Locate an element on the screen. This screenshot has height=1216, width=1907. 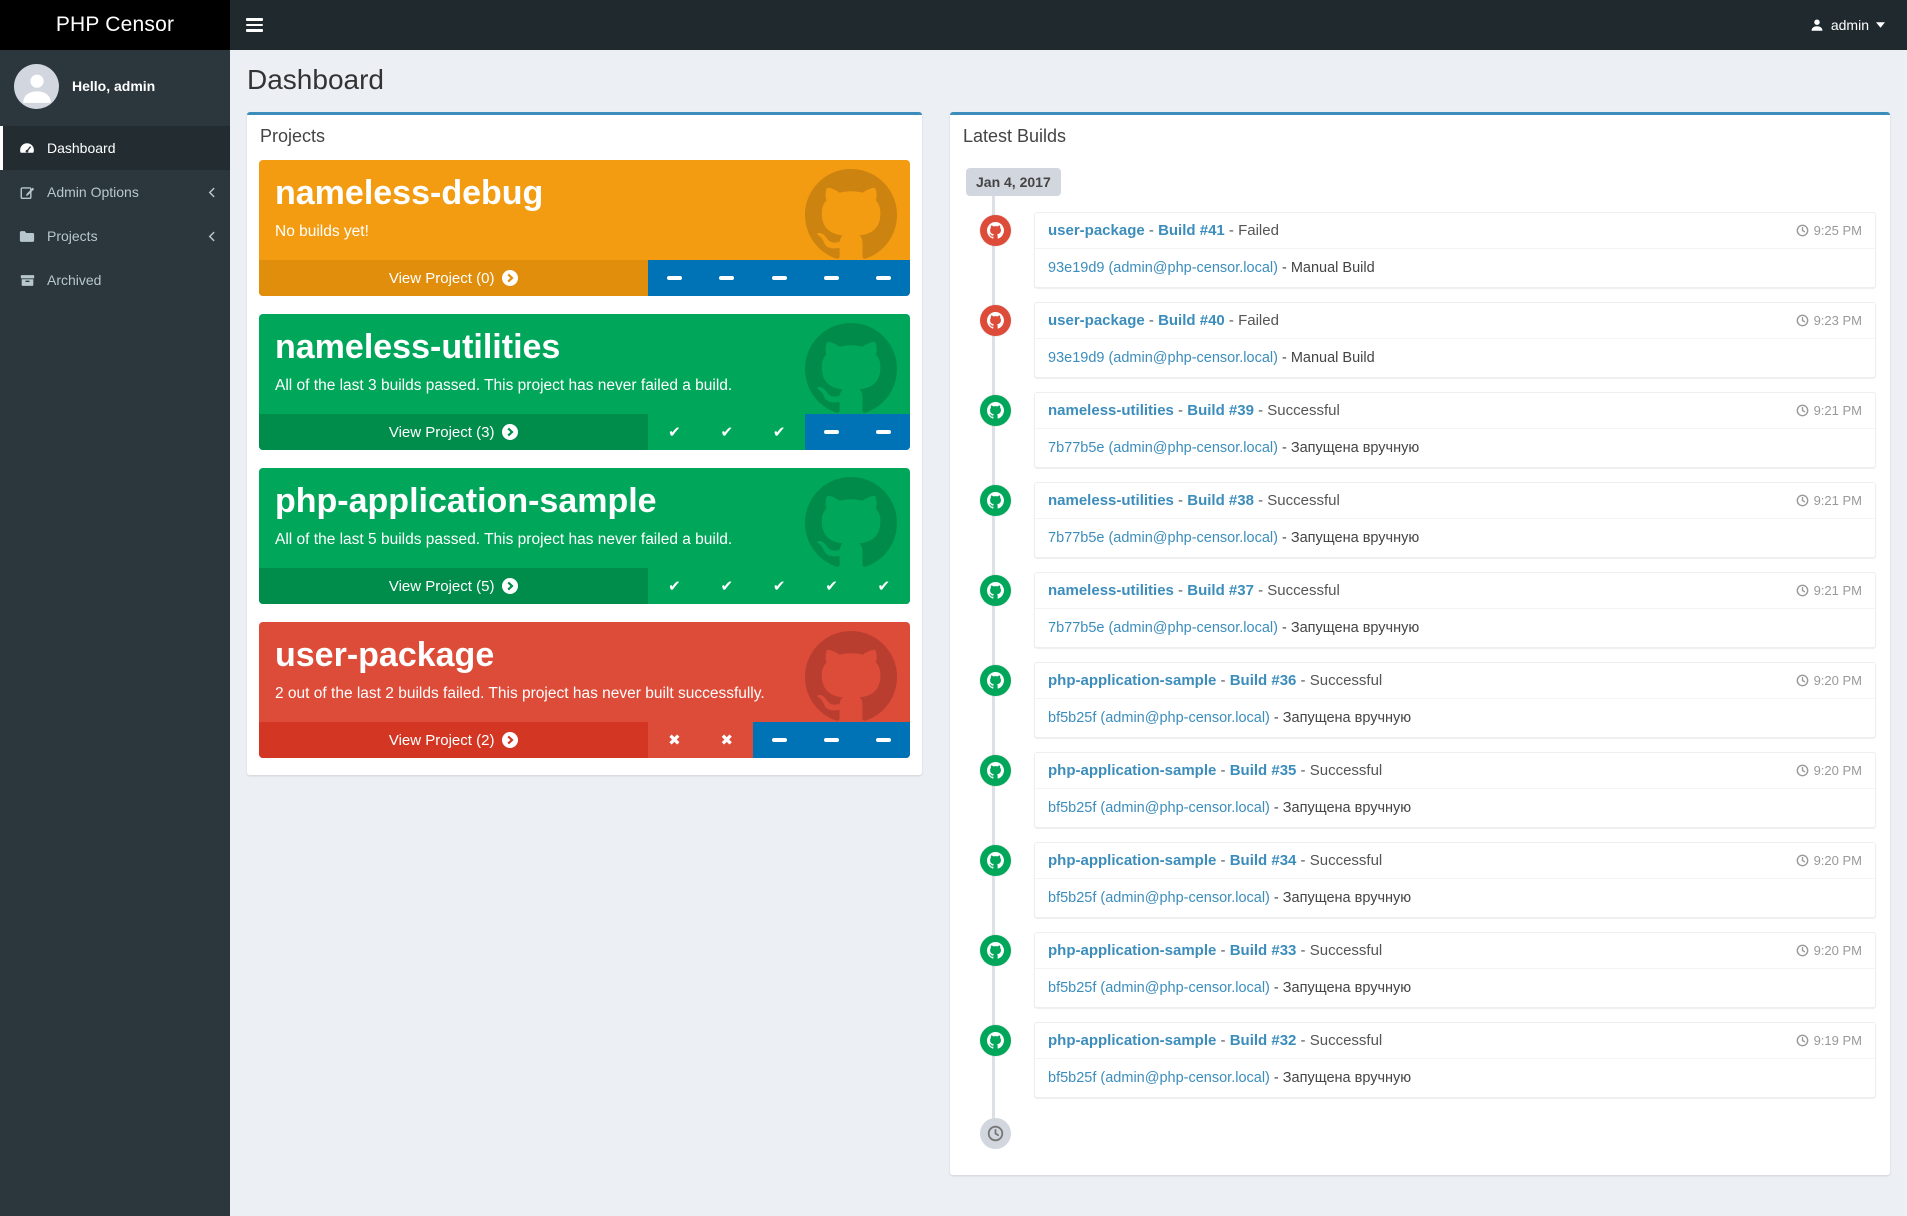
view-project-button: View Project (2) is located at coordinates (454, 740).